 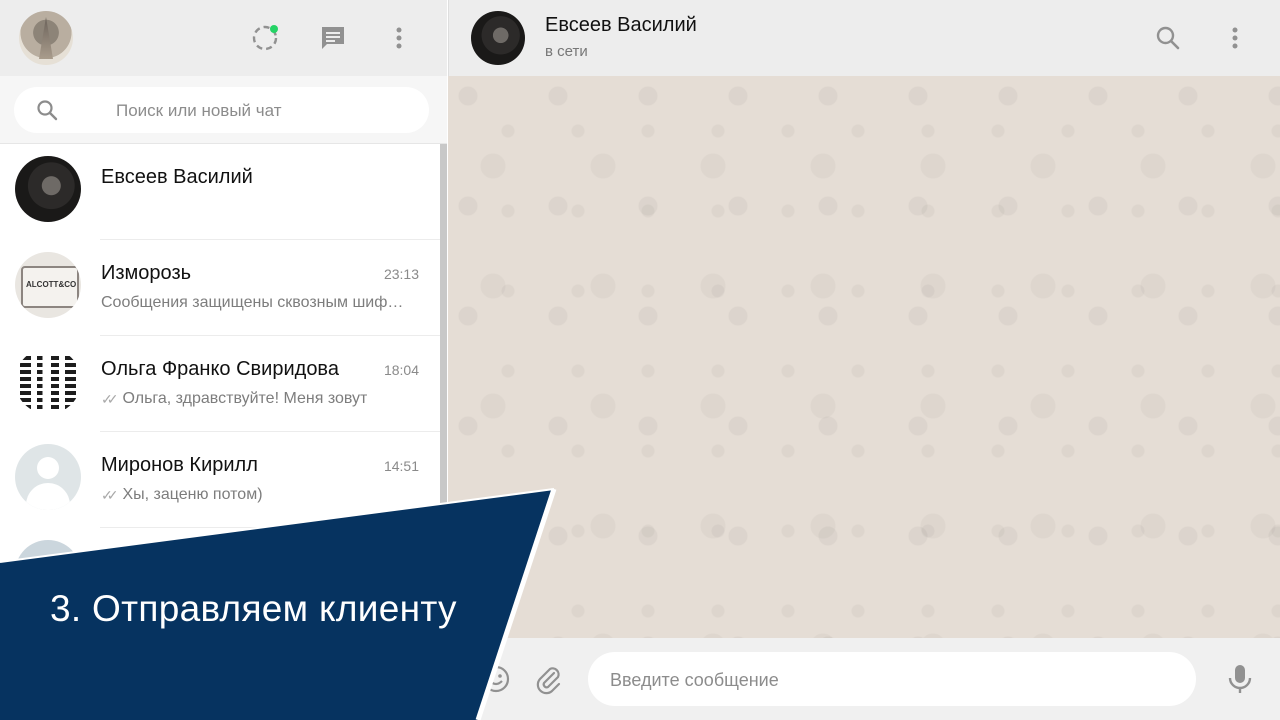 What do you see at coordinates (48, 477) in the screenshot?
I see `default-avatar-icon` at bounding box center [48, 477].